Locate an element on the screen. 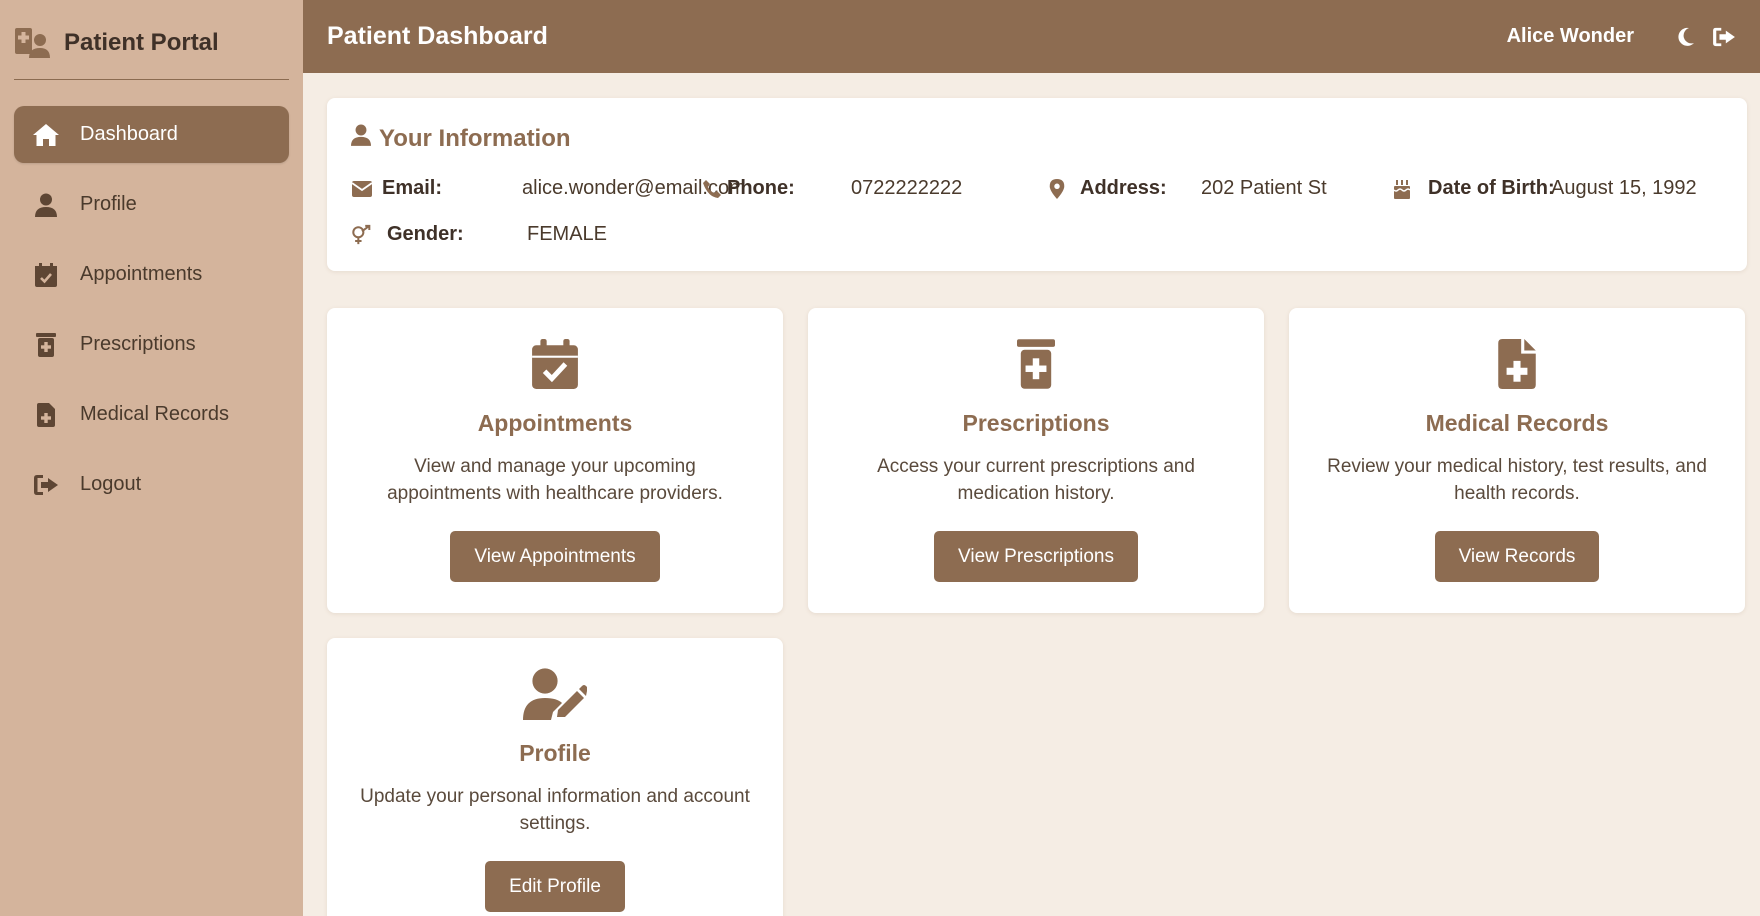 The height and width of the screenshot is (916, 1760). info-title: Your Information is located at coordinates (1037, 138).